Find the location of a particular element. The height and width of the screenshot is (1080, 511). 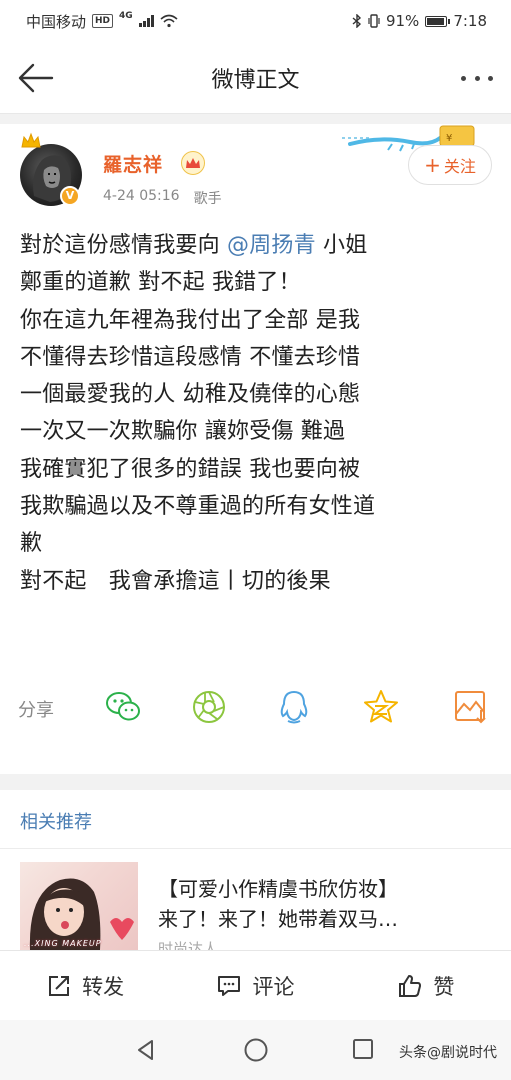

post-line: 一次又一次欺騙你 讓妳受傷 難過 is located at coordinates (183, 432).